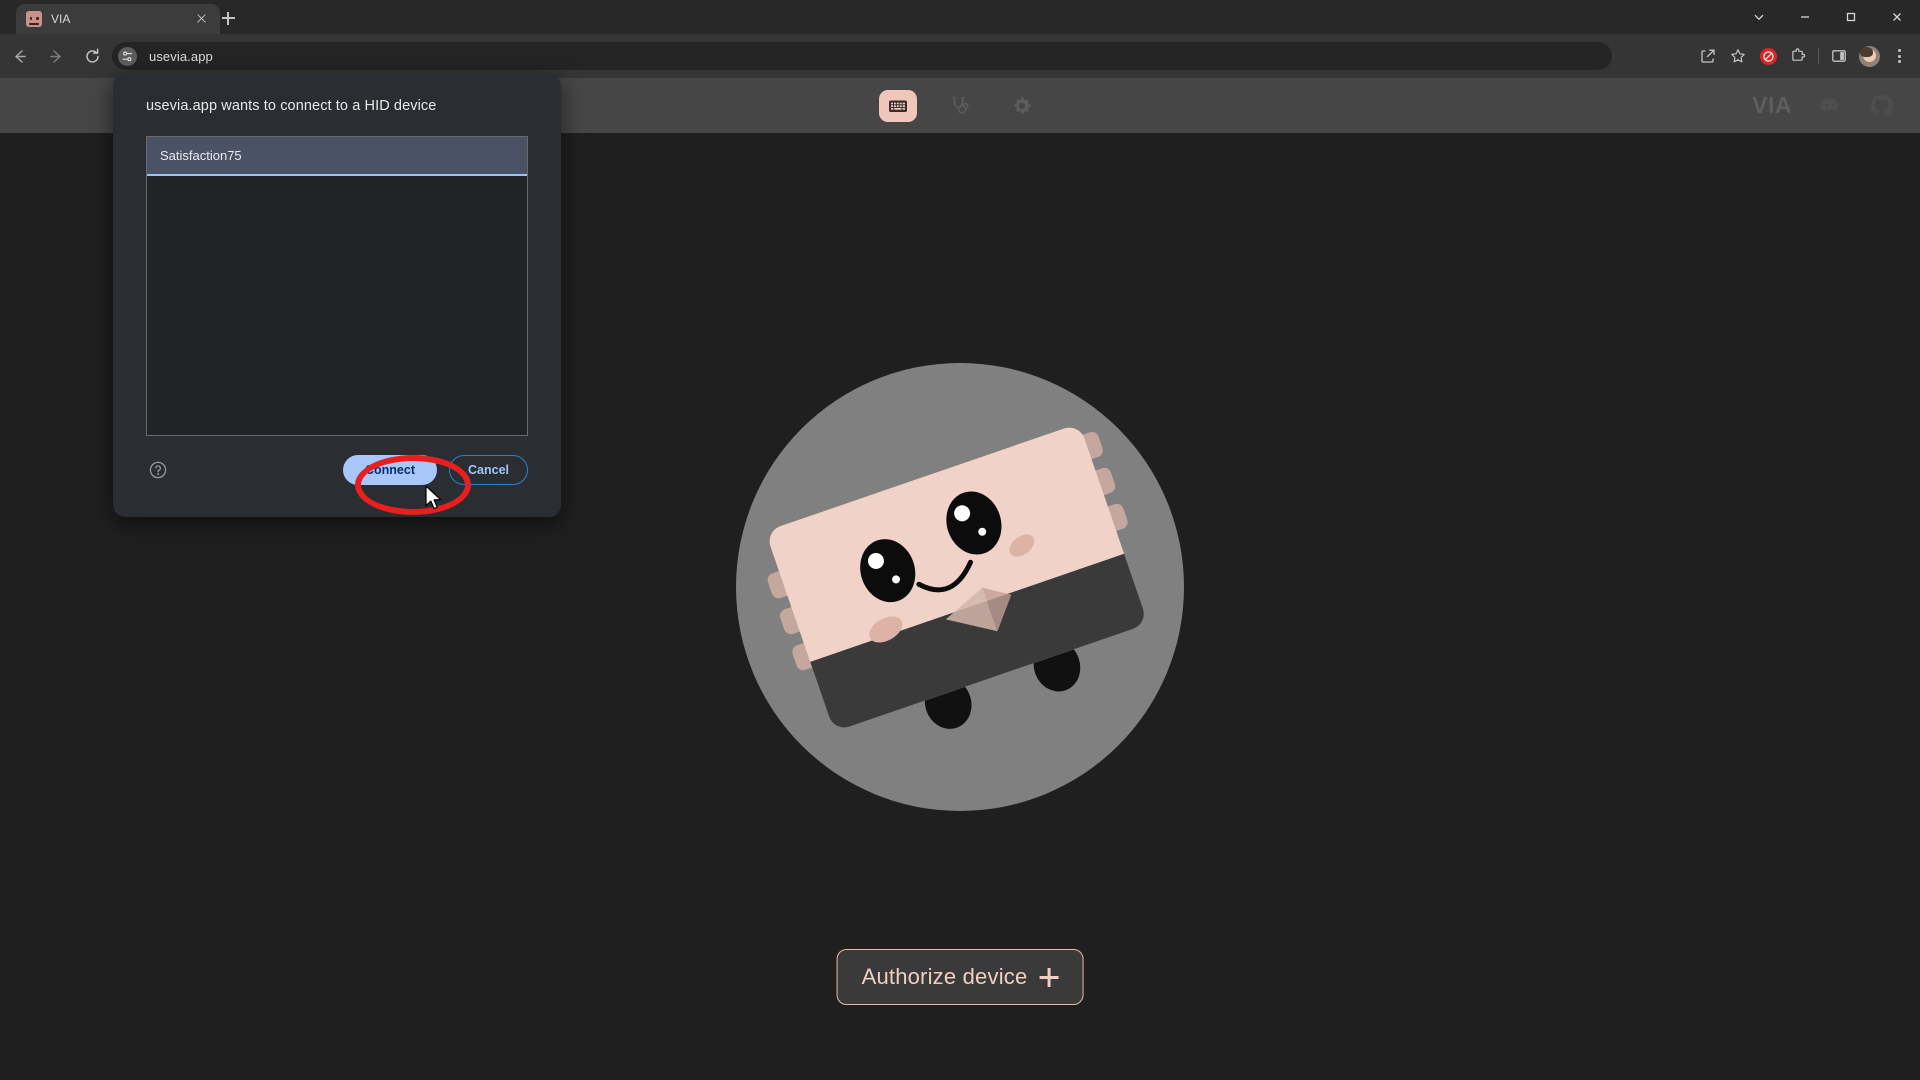 The height and width of the screenshot is (1080, 1920). Describe the element at coordinates (1798, 56) in the screenshot. I see `puzzle-icon` at that location.